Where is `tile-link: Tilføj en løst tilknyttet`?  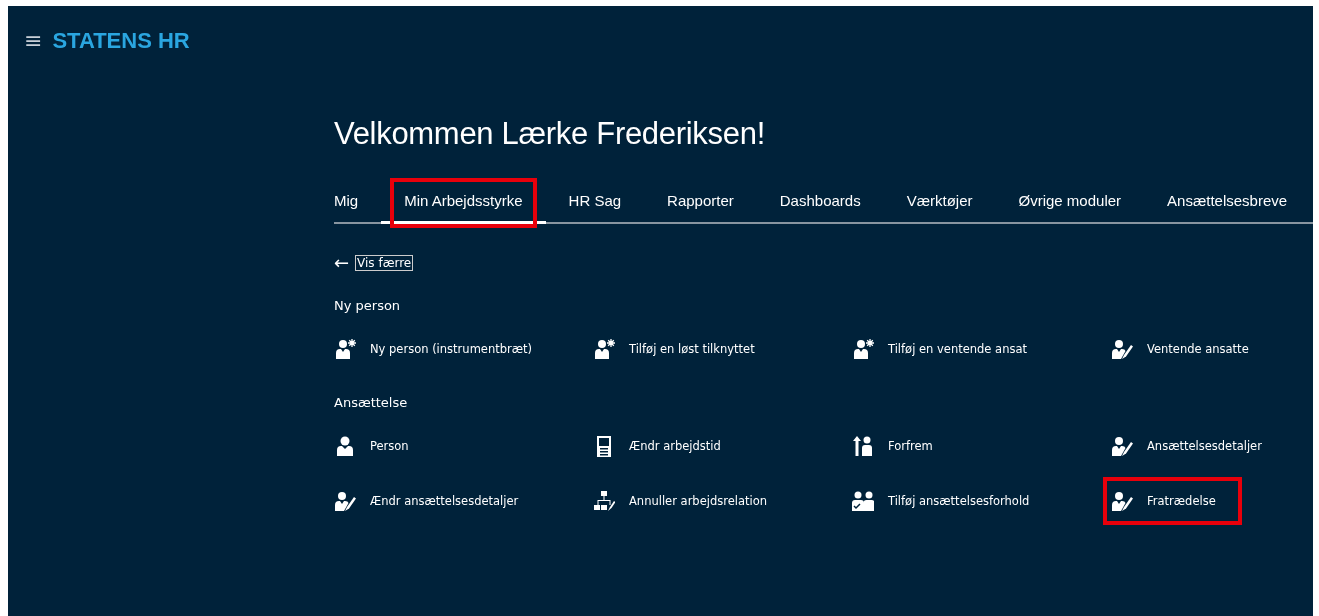 tile-link: Tilføj en løst tilknyttet is located at coordinates (674, 349).